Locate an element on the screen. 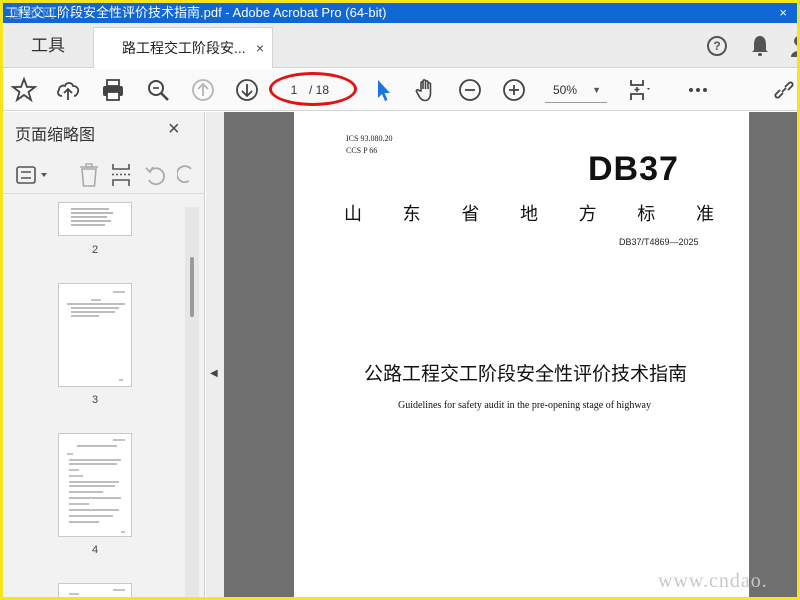 The image size is (800, 600). thumbnail-label: 3 is located at coordinates (95, 400).